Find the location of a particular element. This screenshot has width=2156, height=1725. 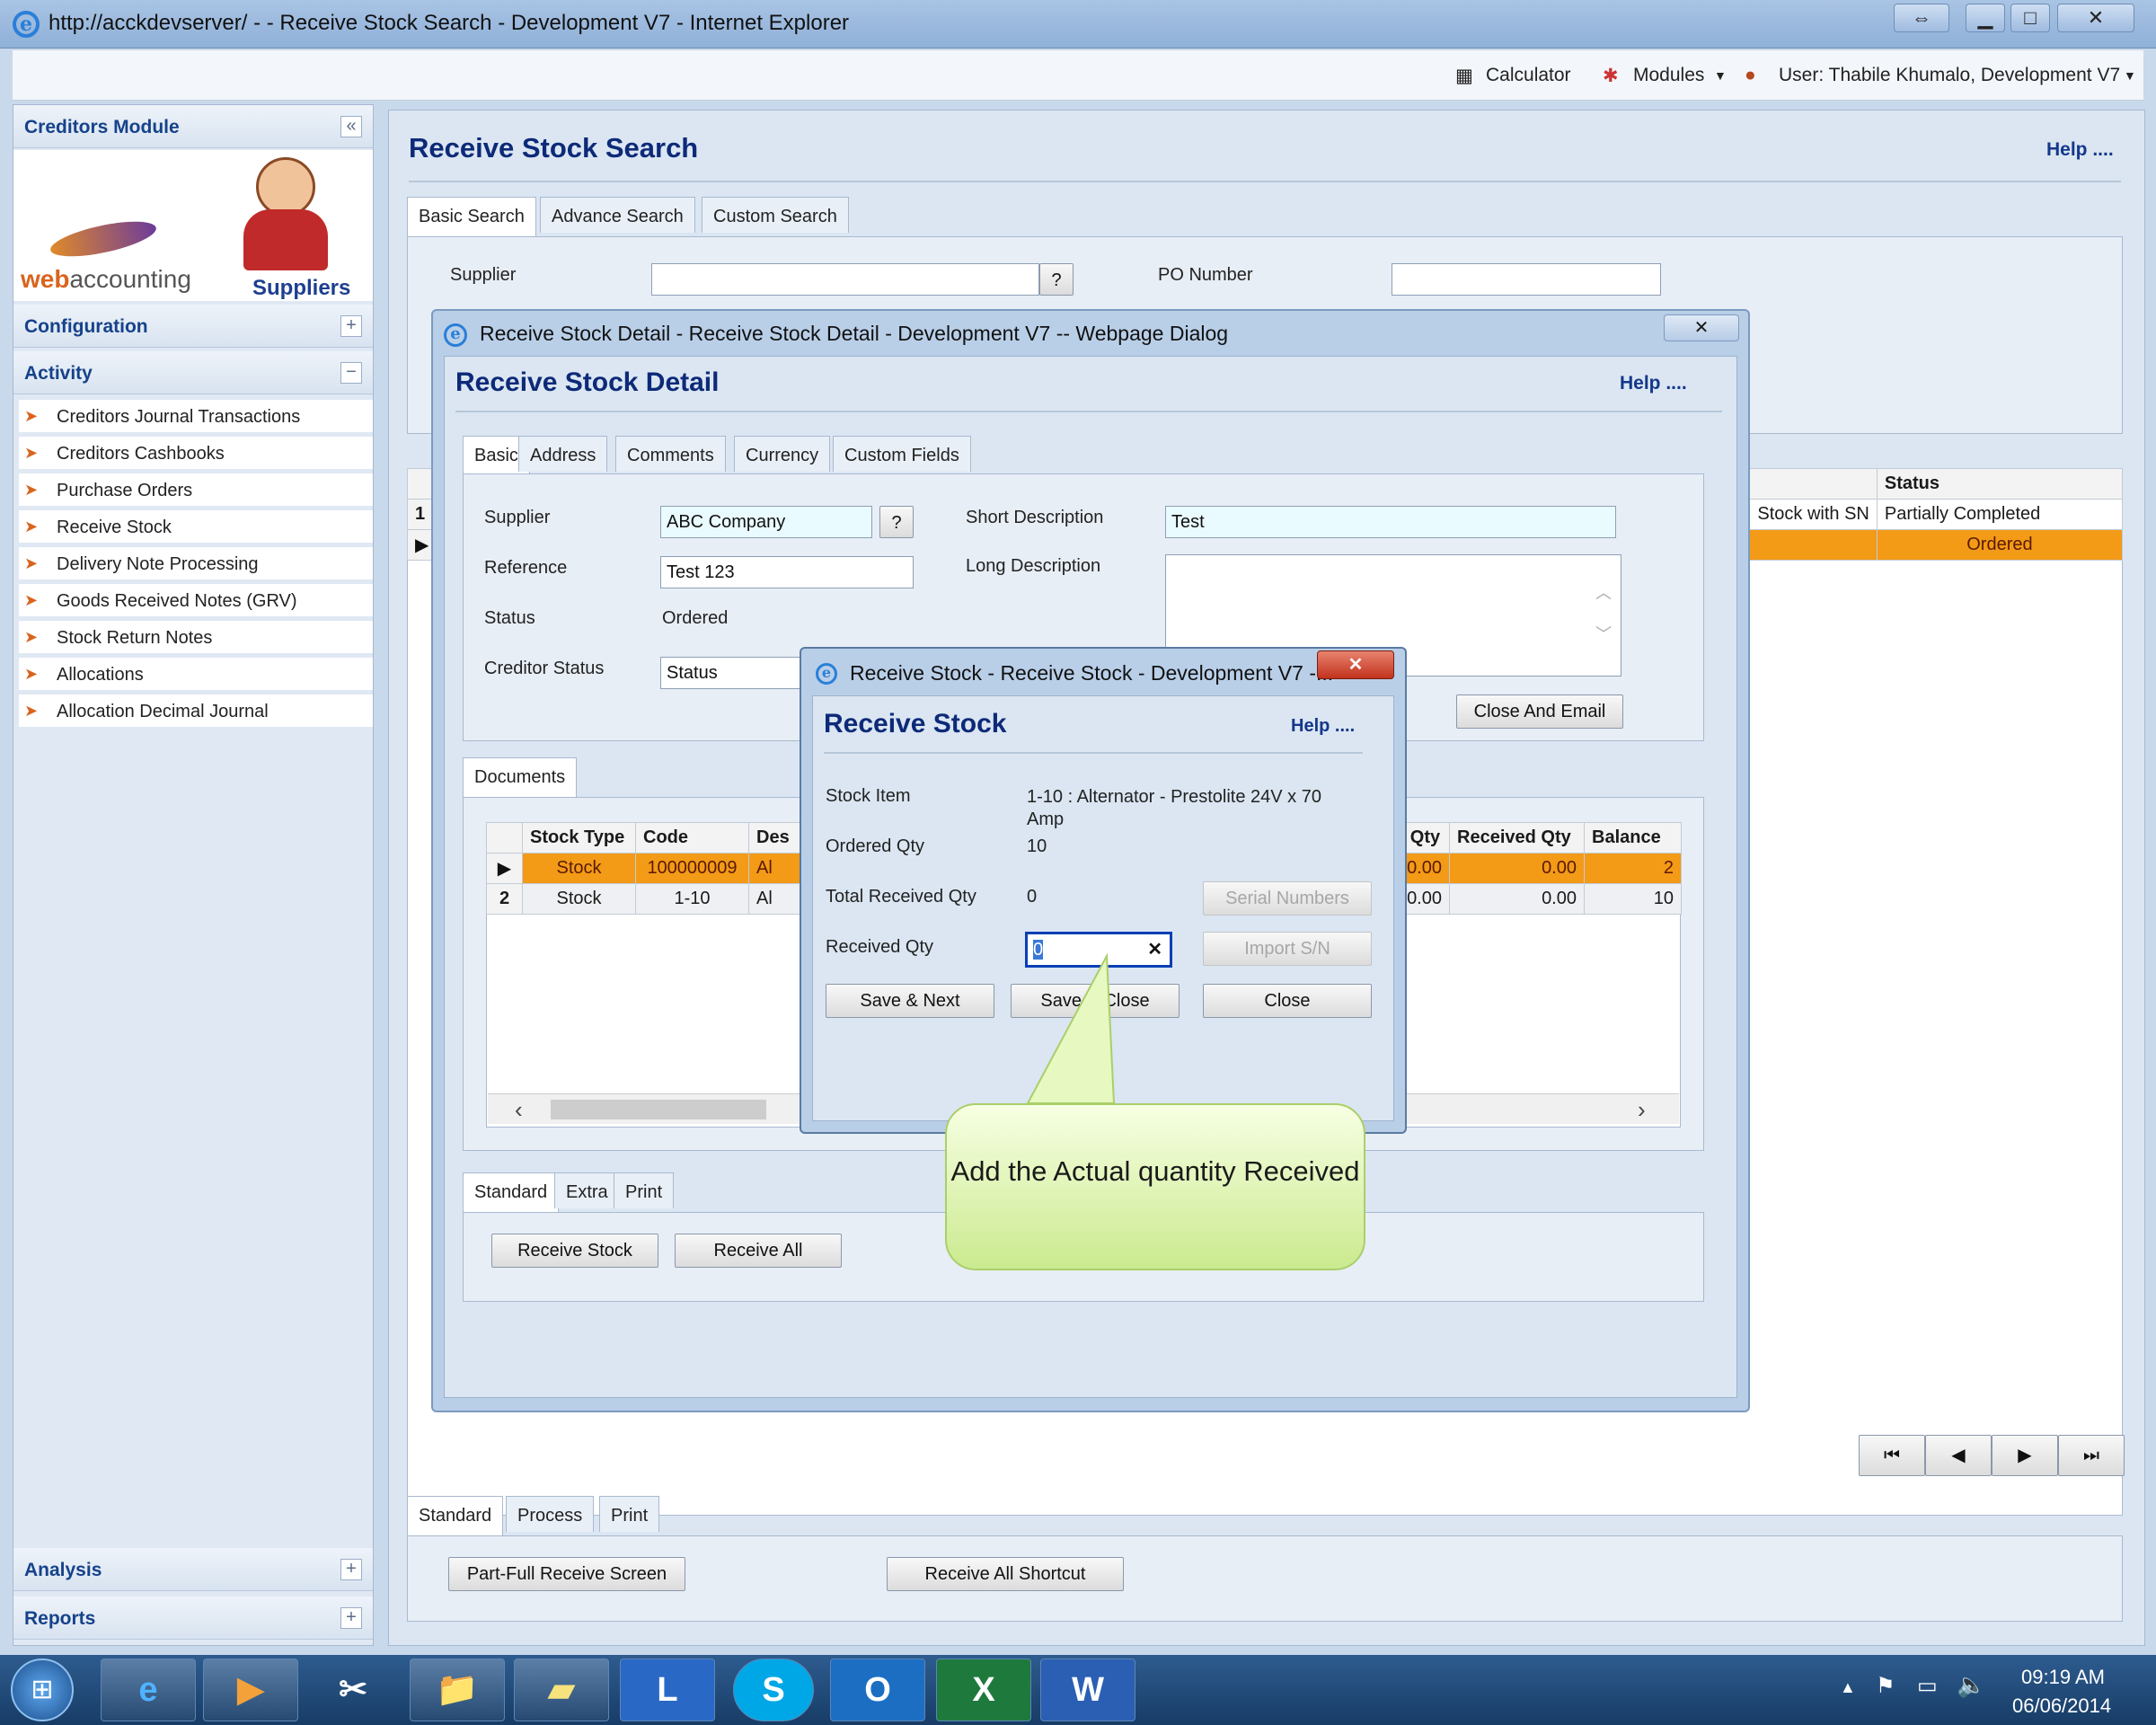

internet-explorer-icon: e is located at coordinates (26, 24).